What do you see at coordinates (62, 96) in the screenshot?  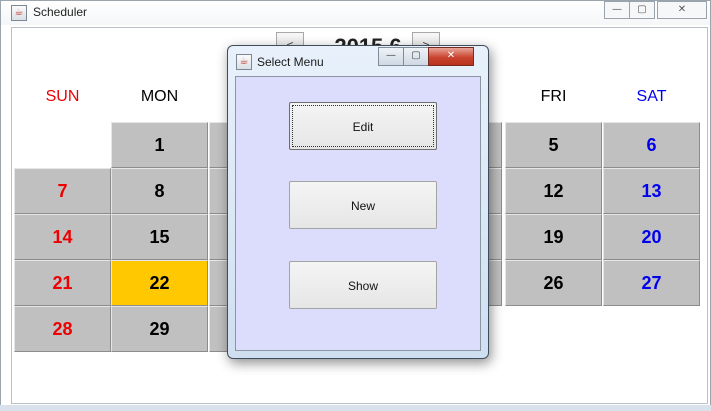 I see `dow-label-sun: SUN` at bounding box center [62, 96].